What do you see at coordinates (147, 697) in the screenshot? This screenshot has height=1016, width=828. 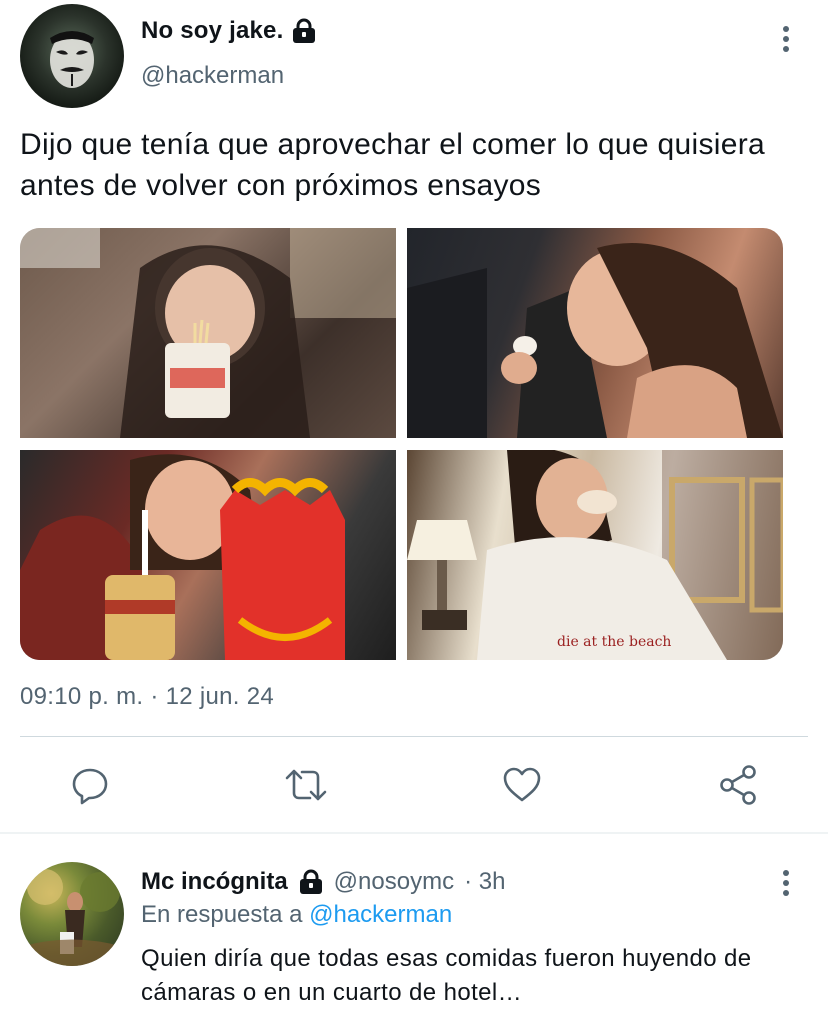 I see `tweet-timestamp: 09:10 p. m. · 12 jun. 24` at bounding box center [147, 697].